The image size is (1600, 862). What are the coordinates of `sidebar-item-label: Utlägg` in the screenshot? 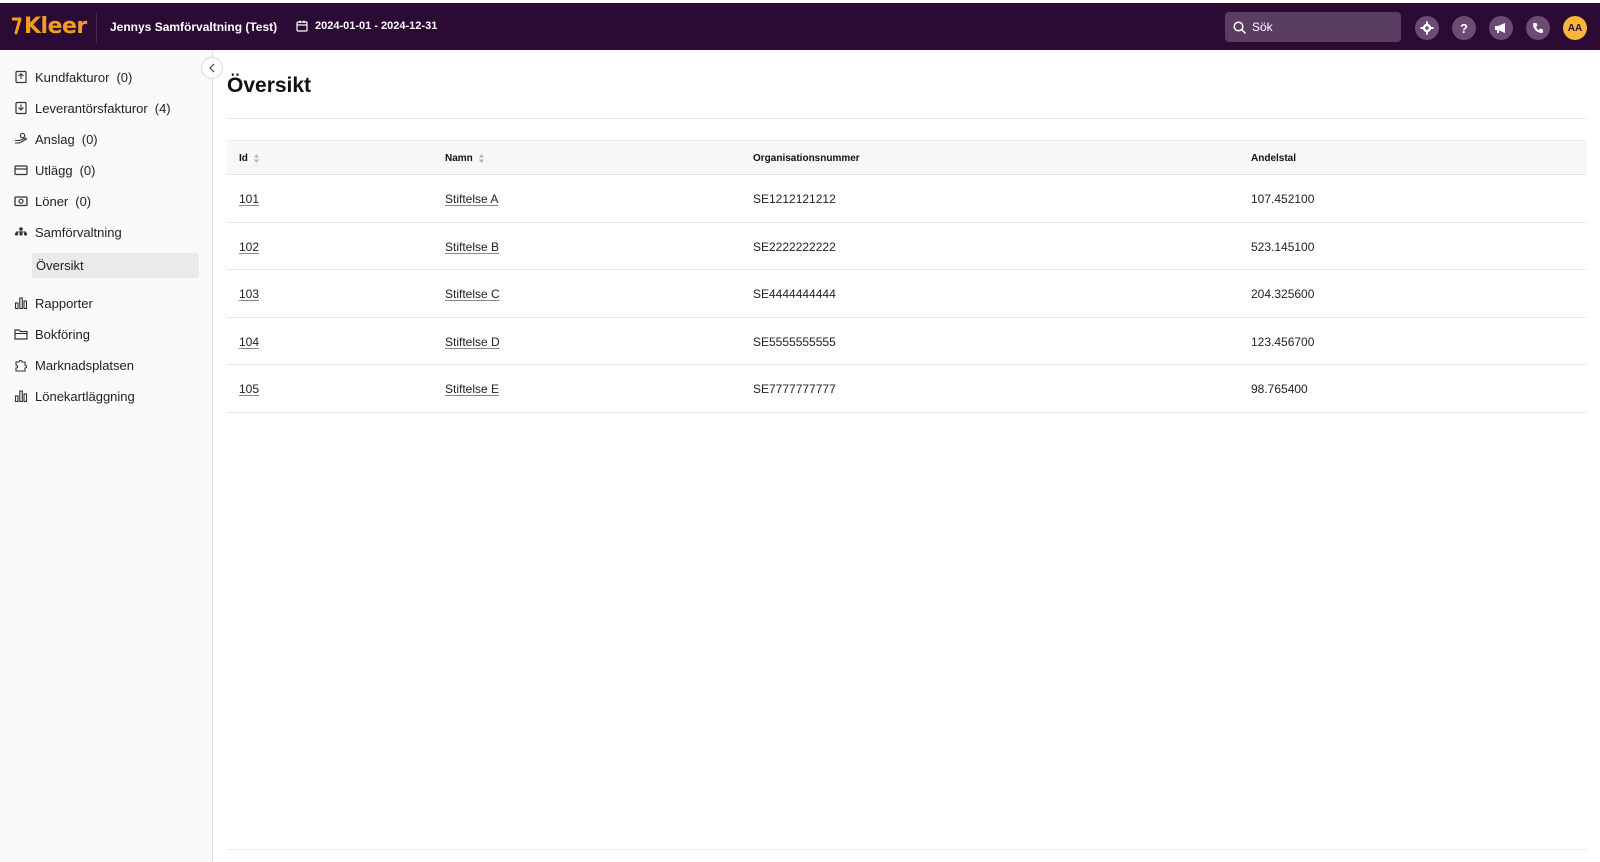 It's located at (54, 170).